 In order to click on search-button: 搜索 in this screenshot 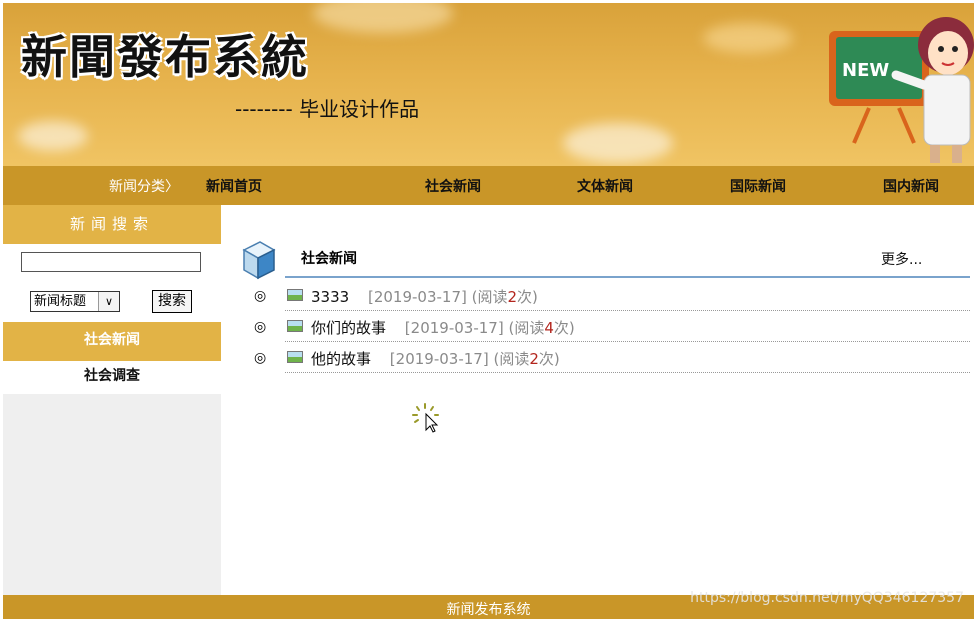, I will do `click(172, 301)`.